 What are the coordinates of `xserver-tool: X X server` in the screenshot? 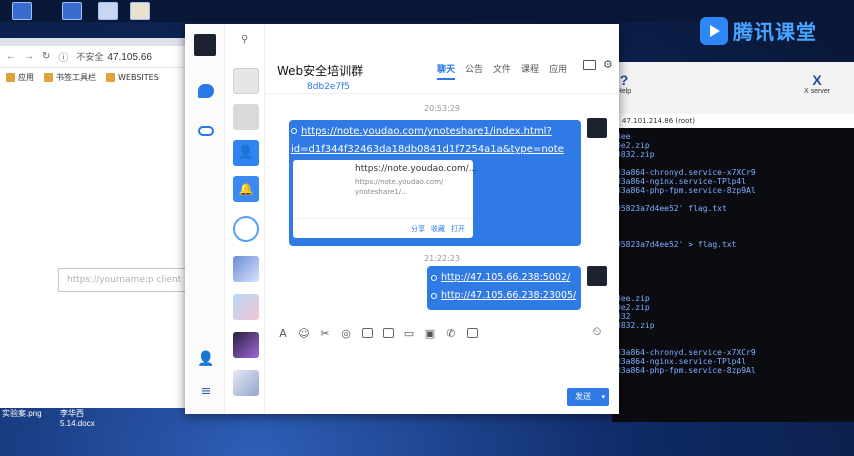 It's located at (817, 83).